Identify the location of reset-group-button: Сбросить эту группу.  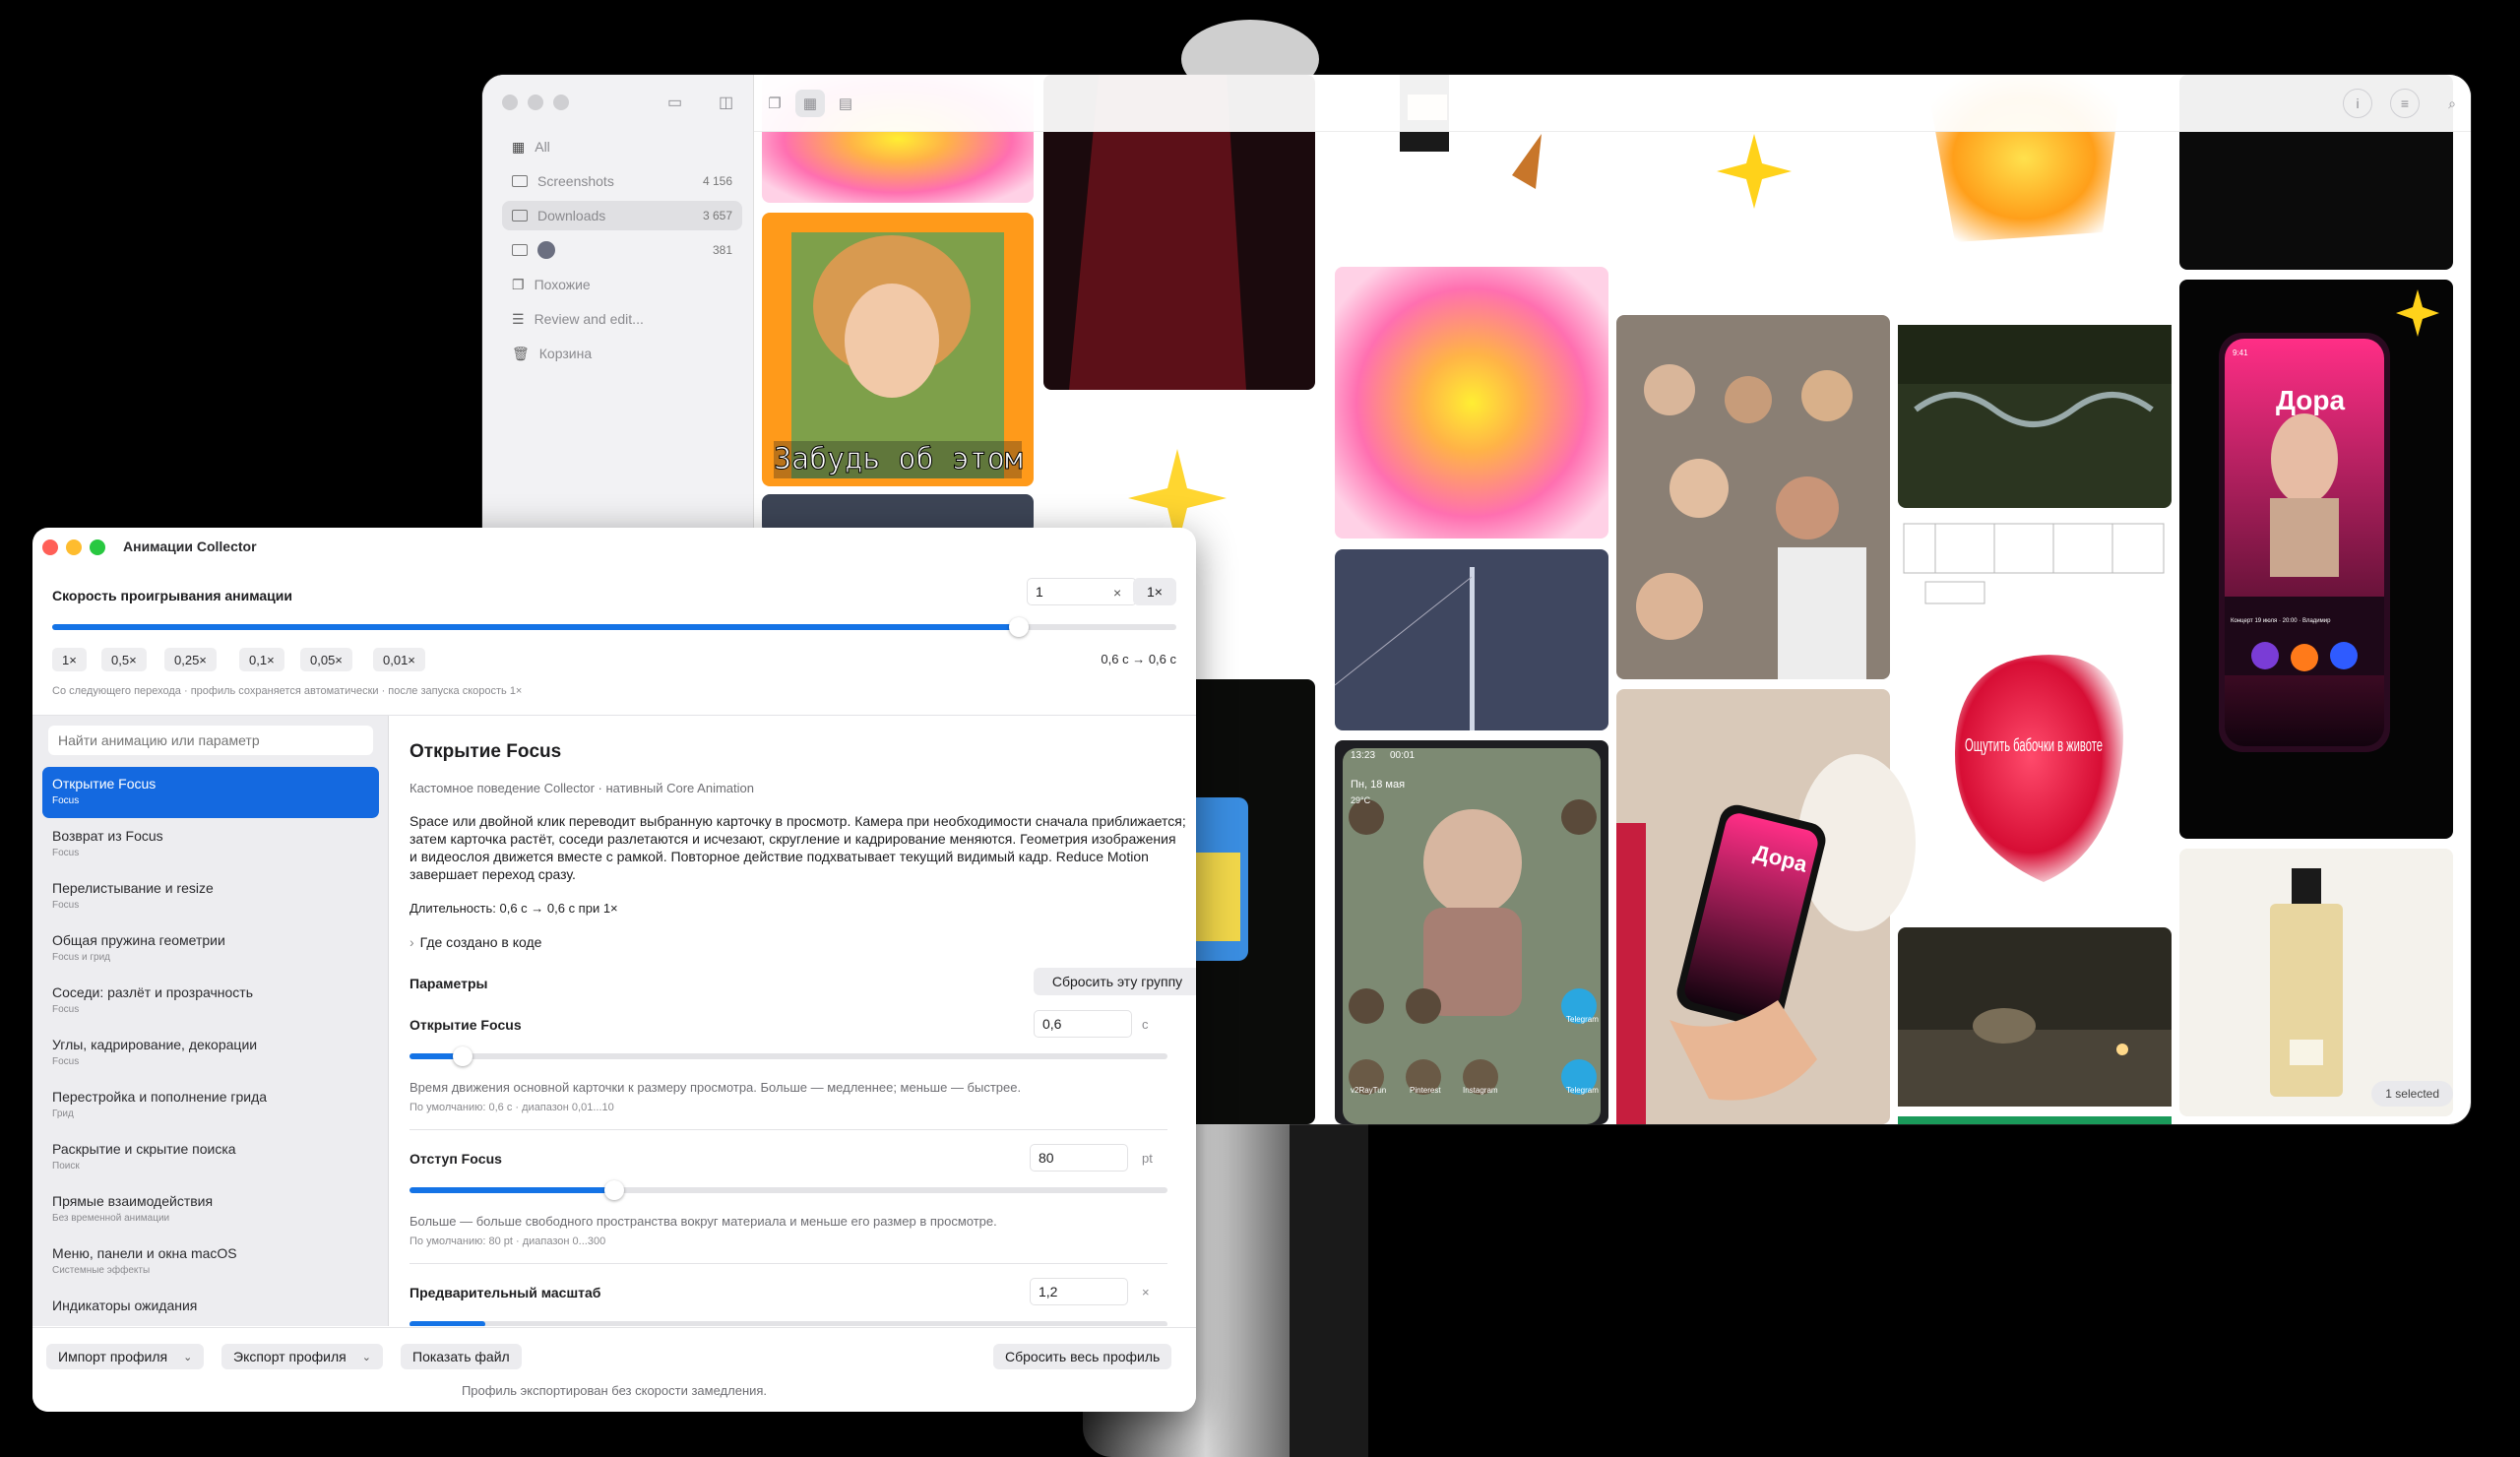
(1115, 981).